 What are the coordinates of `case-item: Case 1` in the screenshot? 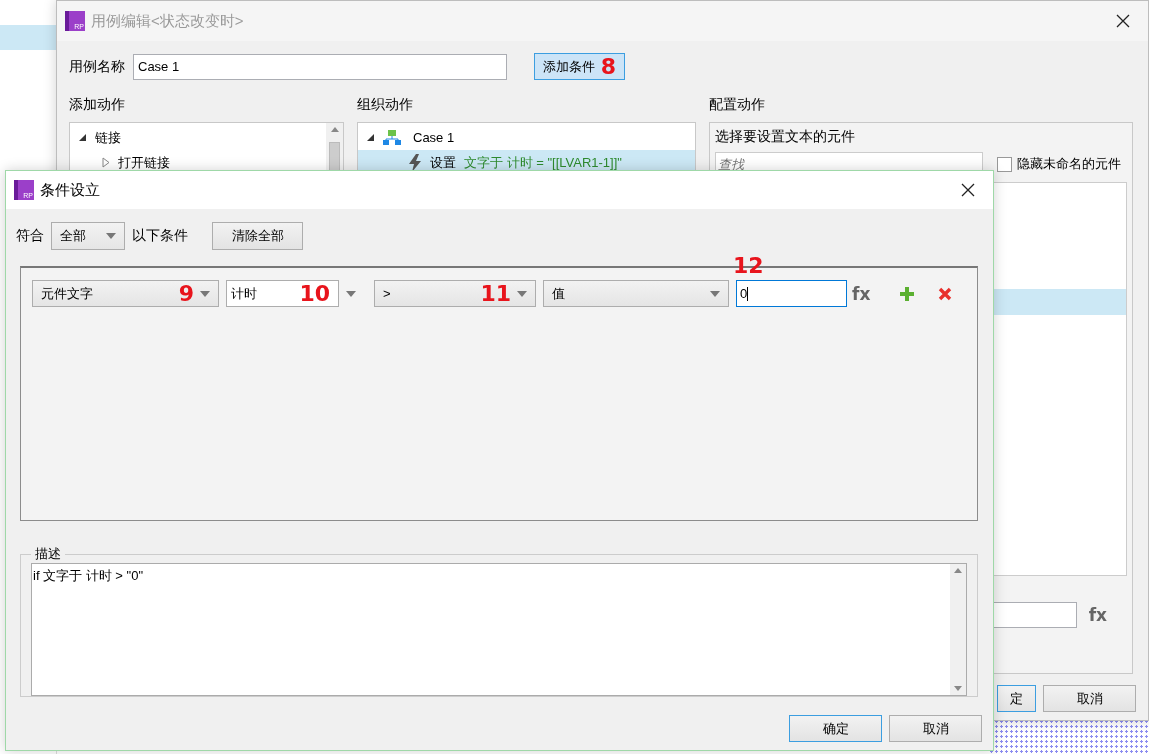 It's located at (526, 137).